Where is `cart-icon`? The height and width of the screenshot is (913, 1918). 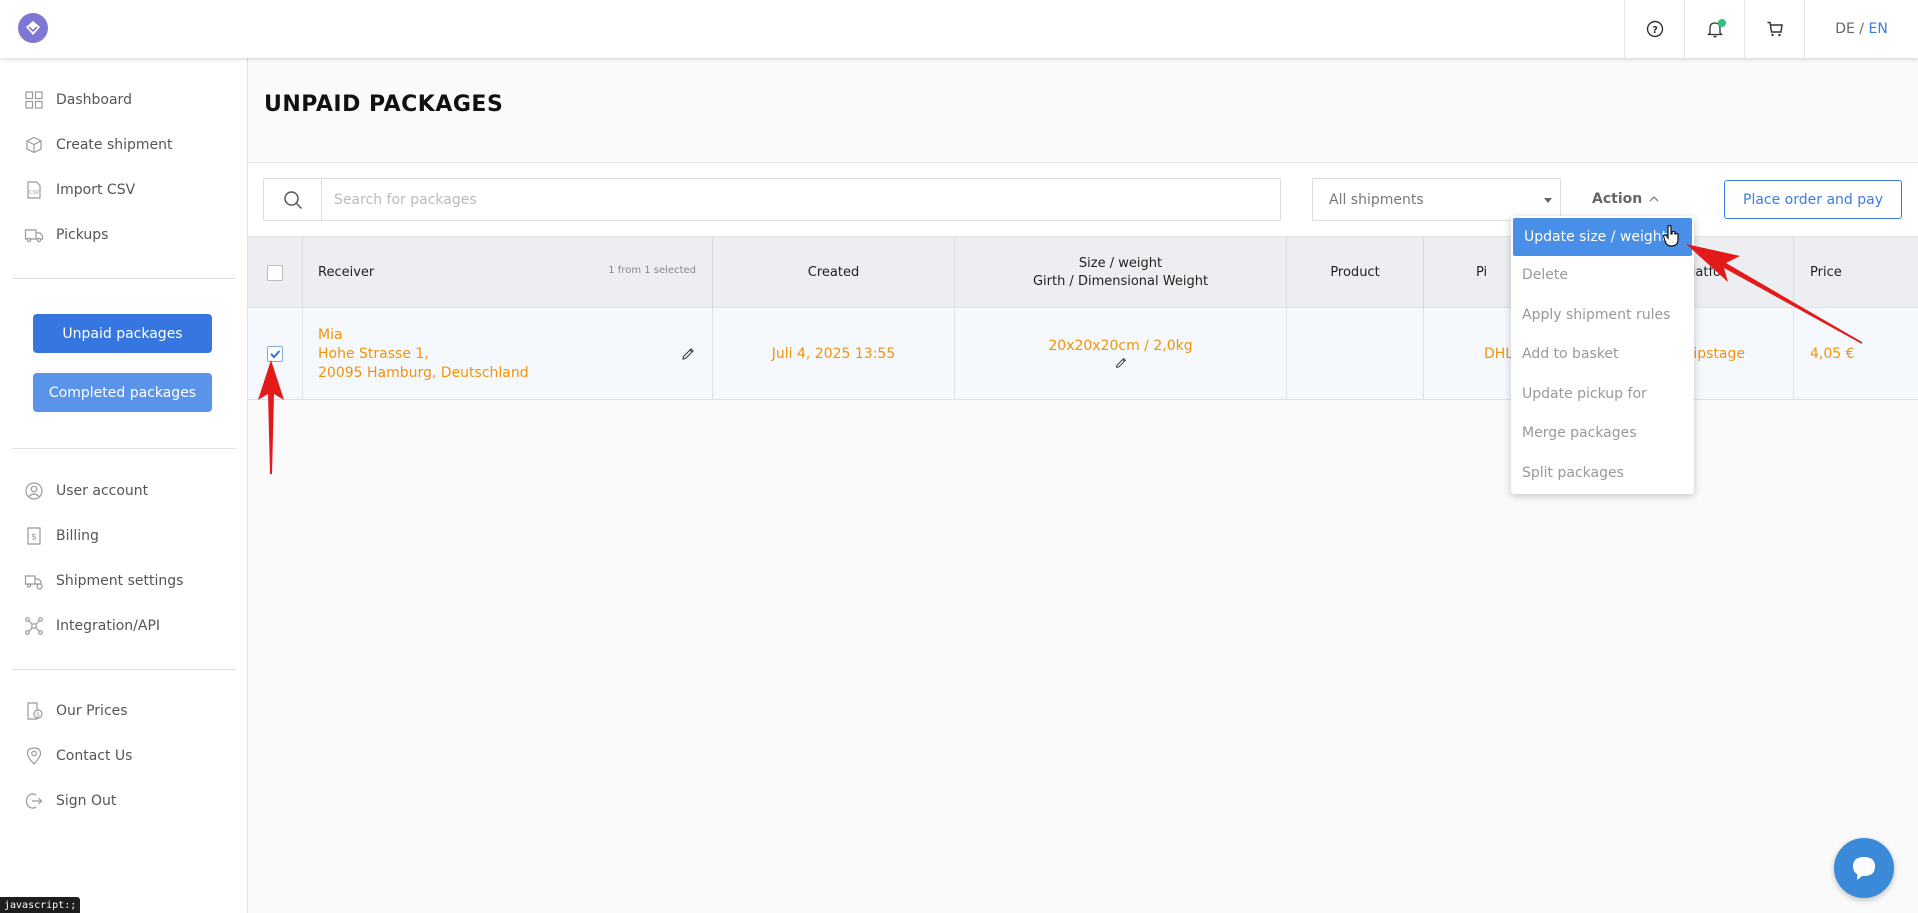 cart-icon is located at coordinates (1775, 29).